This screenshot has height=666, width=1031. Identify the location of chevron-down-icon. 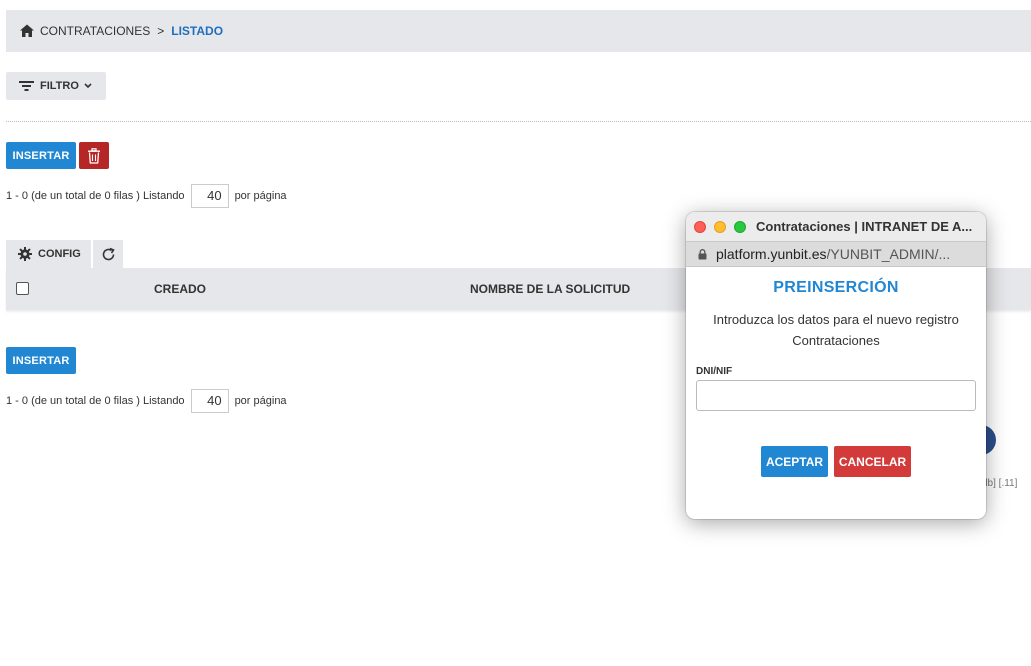
(88, 86).